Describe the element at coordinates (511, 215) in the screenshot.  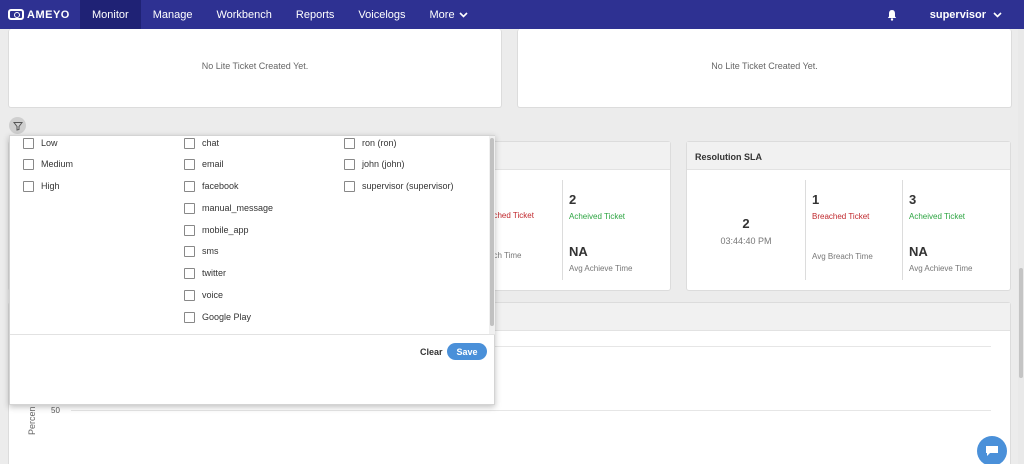
I see `breached-label: ached Ticket` at that location.